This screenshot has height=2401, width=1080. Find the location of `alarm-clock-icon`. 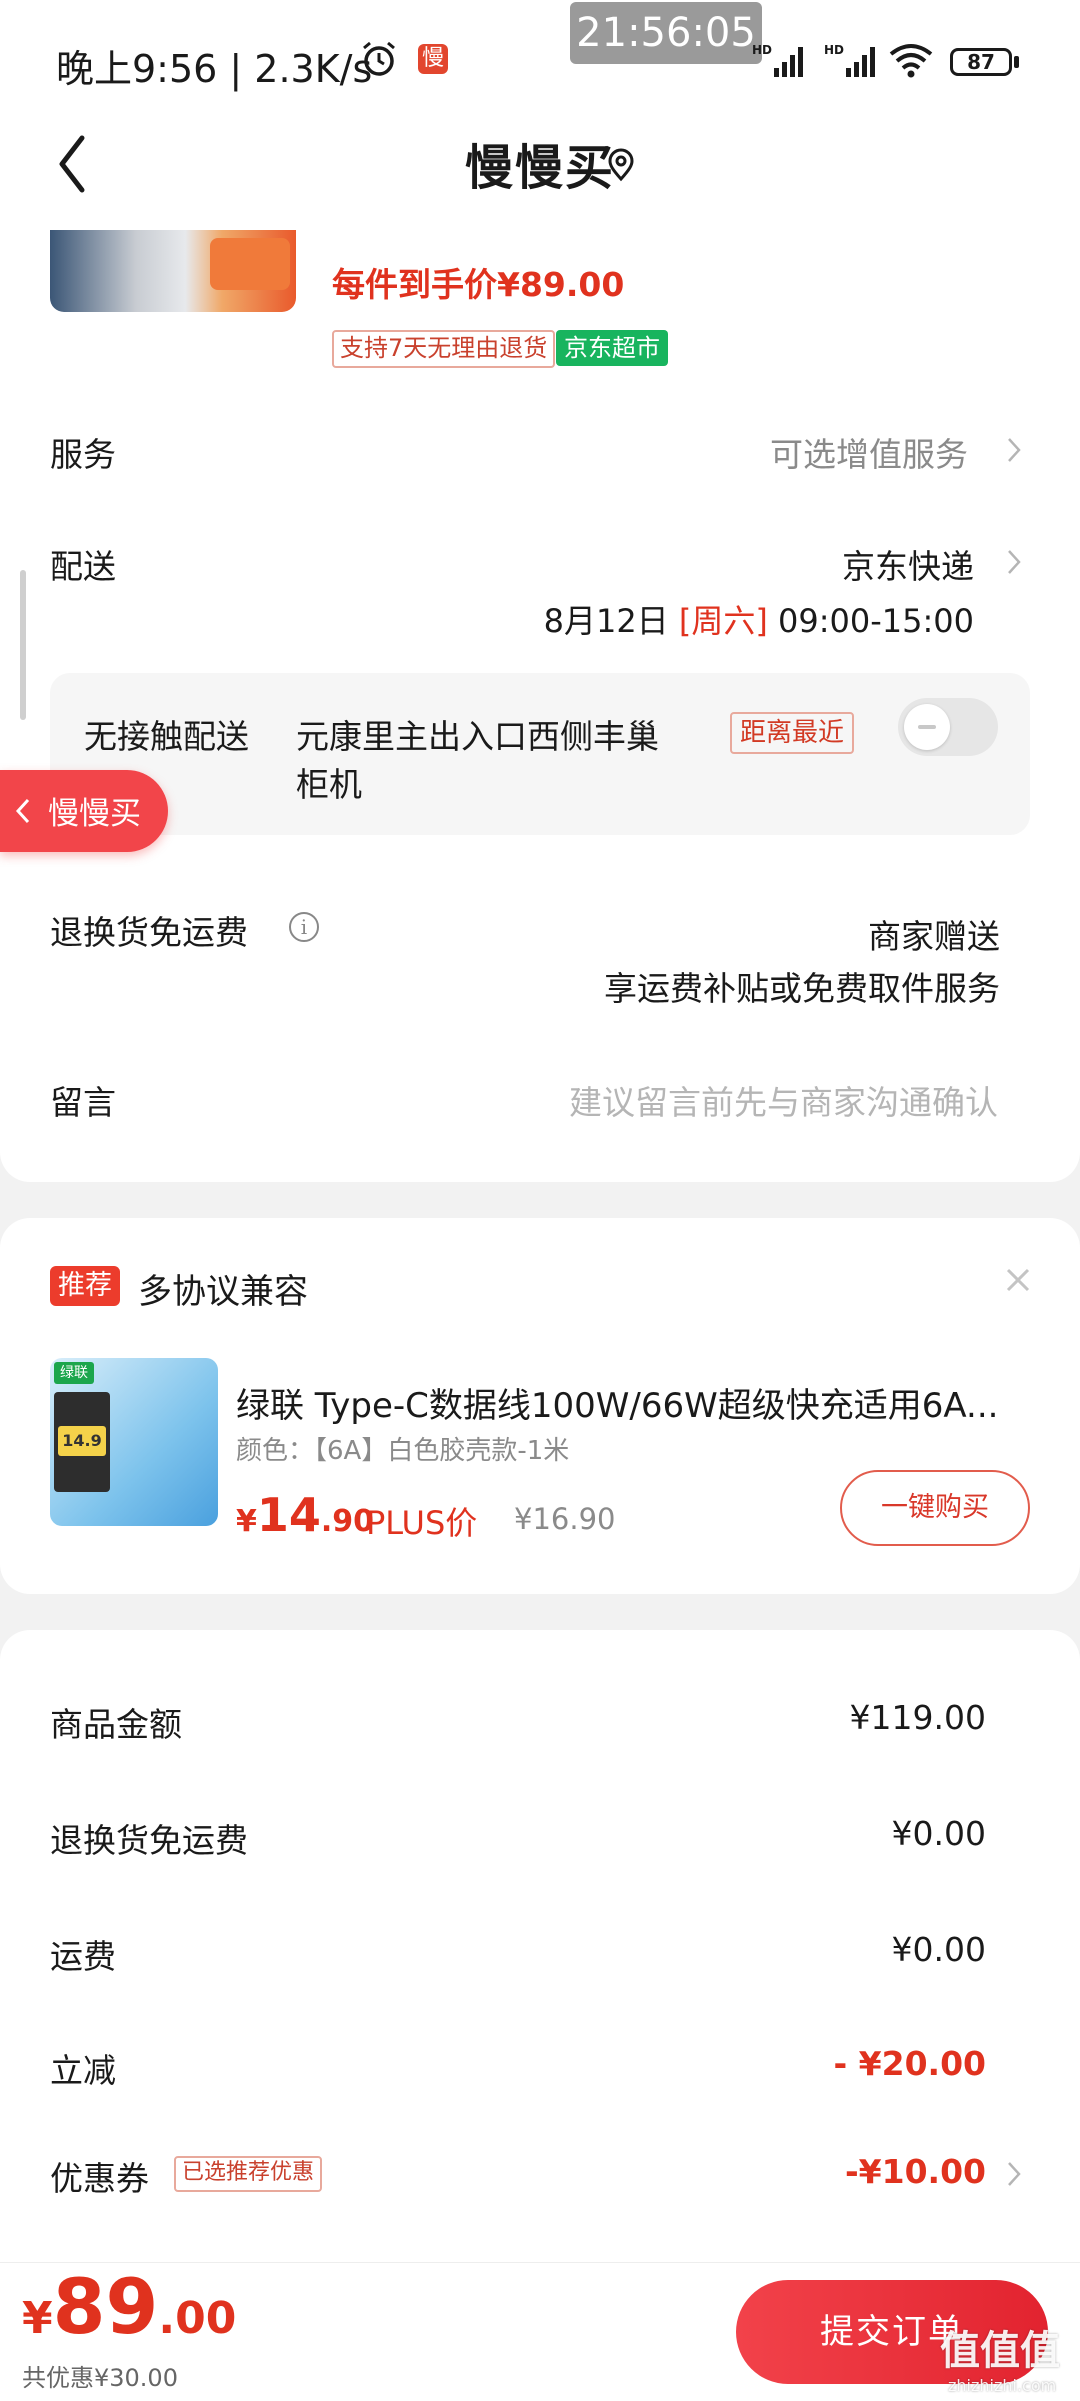

alarm-clock-icon is located at coordinates (379, 58).